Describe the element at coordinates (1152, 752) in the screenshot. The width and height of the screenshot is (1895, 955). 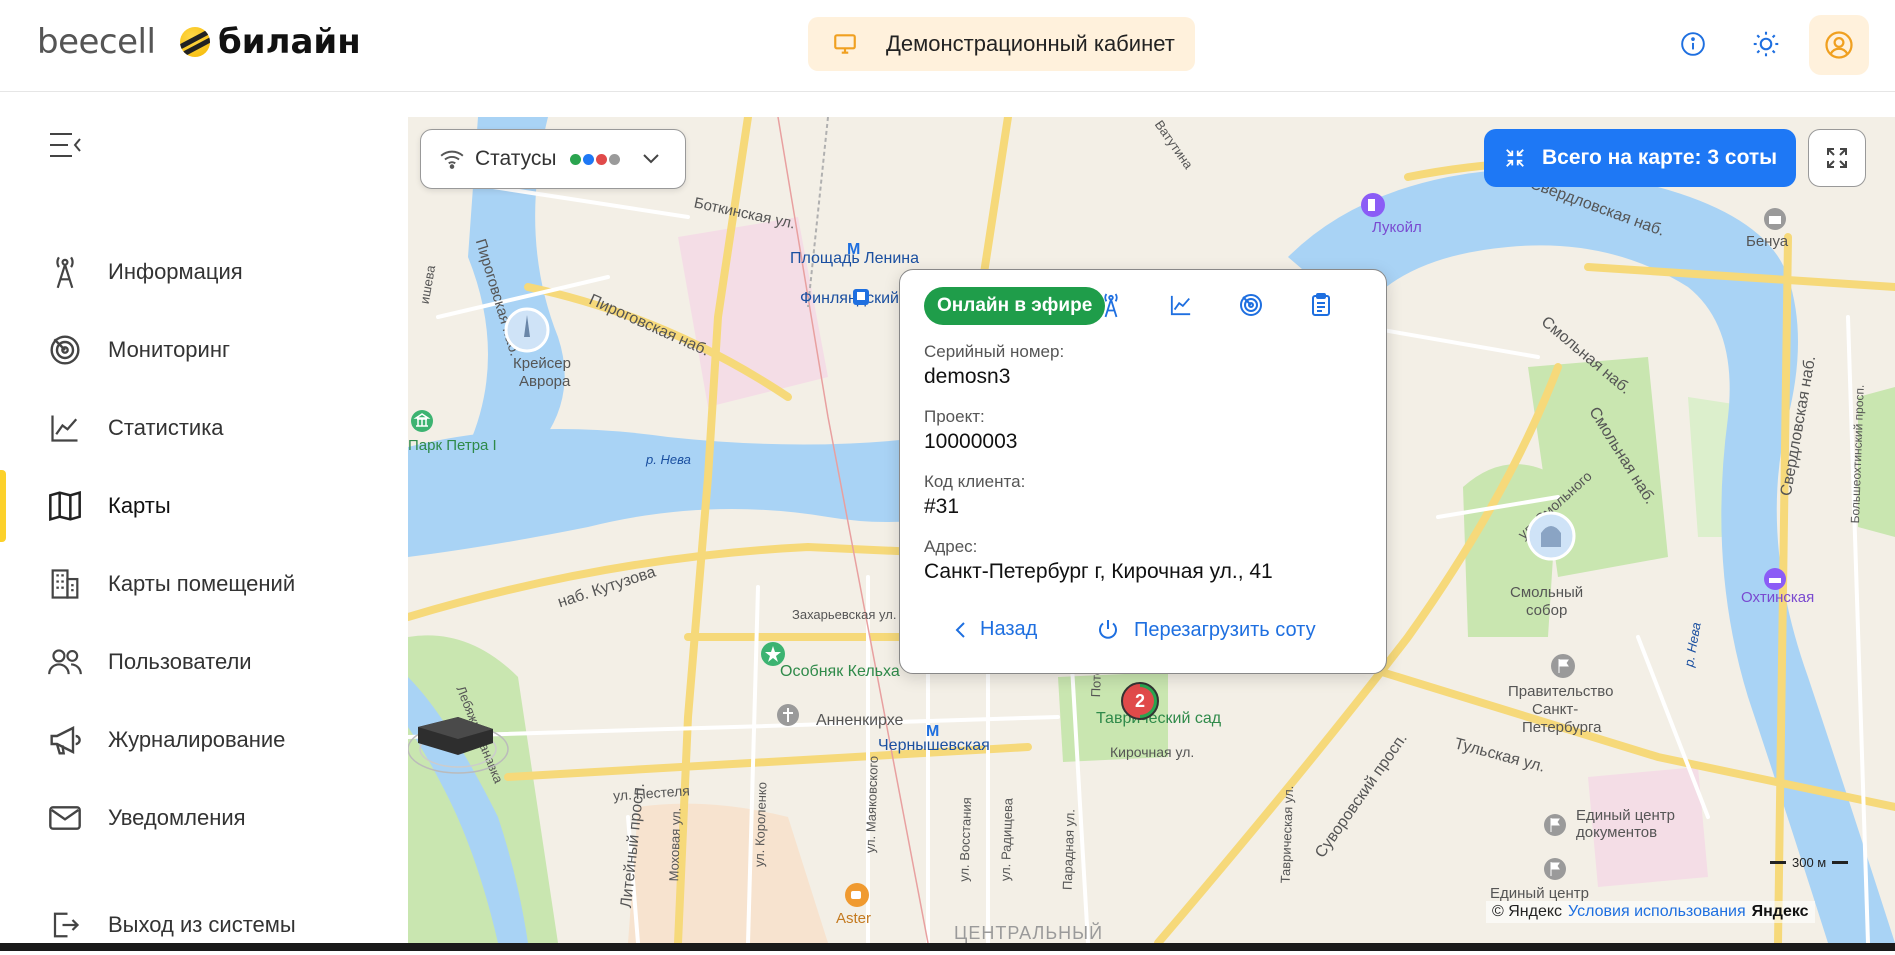
I see `map-label: Кирочная ул.` at that location.